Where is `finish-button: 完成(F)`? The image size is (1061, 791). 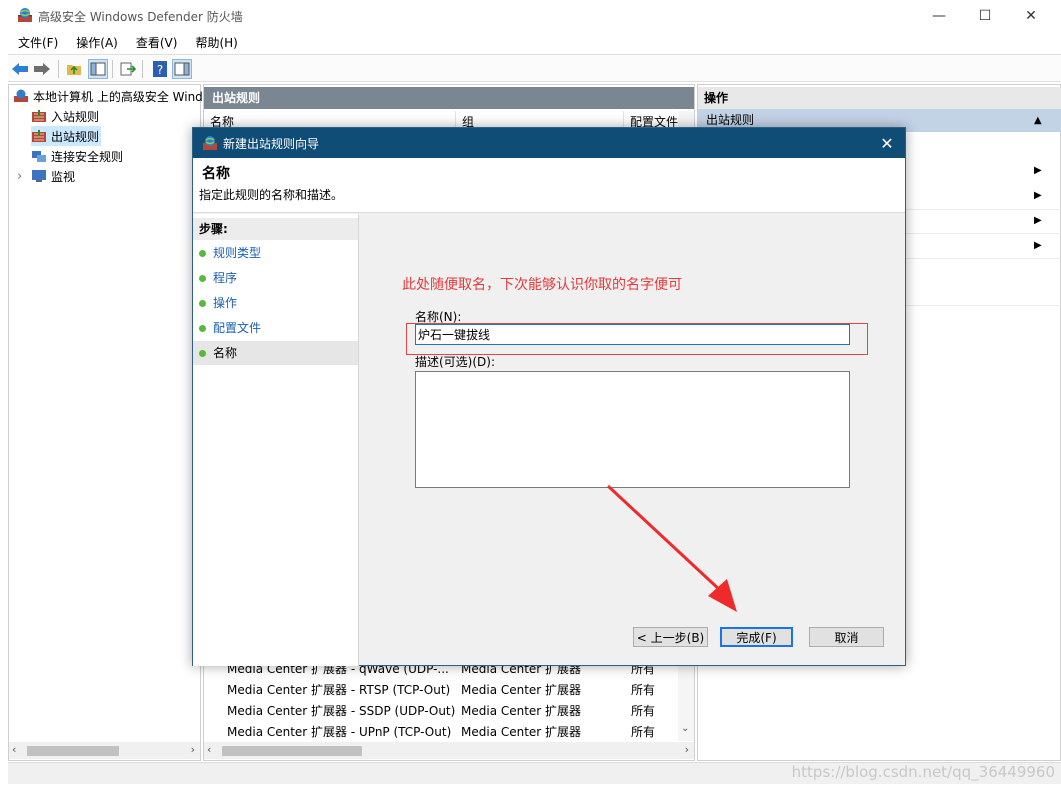 finish-button: 完成(F) is located at coordinates (756, 637).